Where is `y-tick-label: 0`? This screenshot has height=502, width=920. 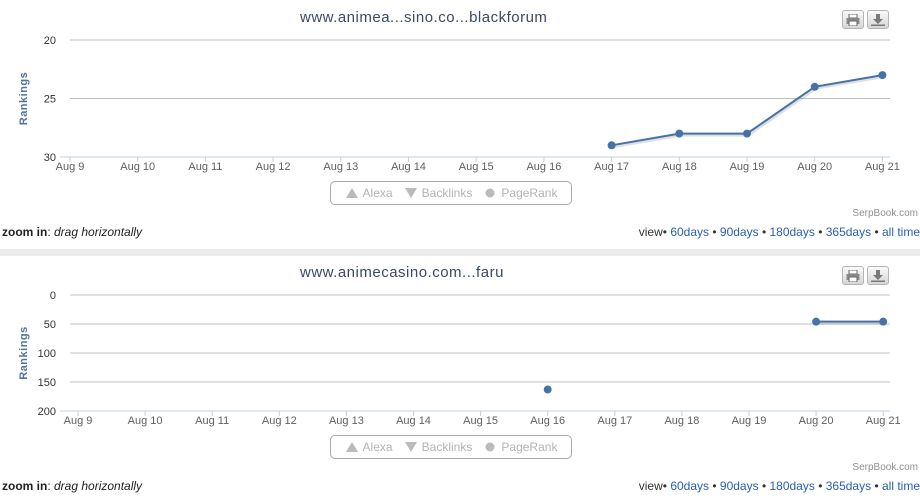 y-tick-label: 0 is located at coordinates (53, 296).